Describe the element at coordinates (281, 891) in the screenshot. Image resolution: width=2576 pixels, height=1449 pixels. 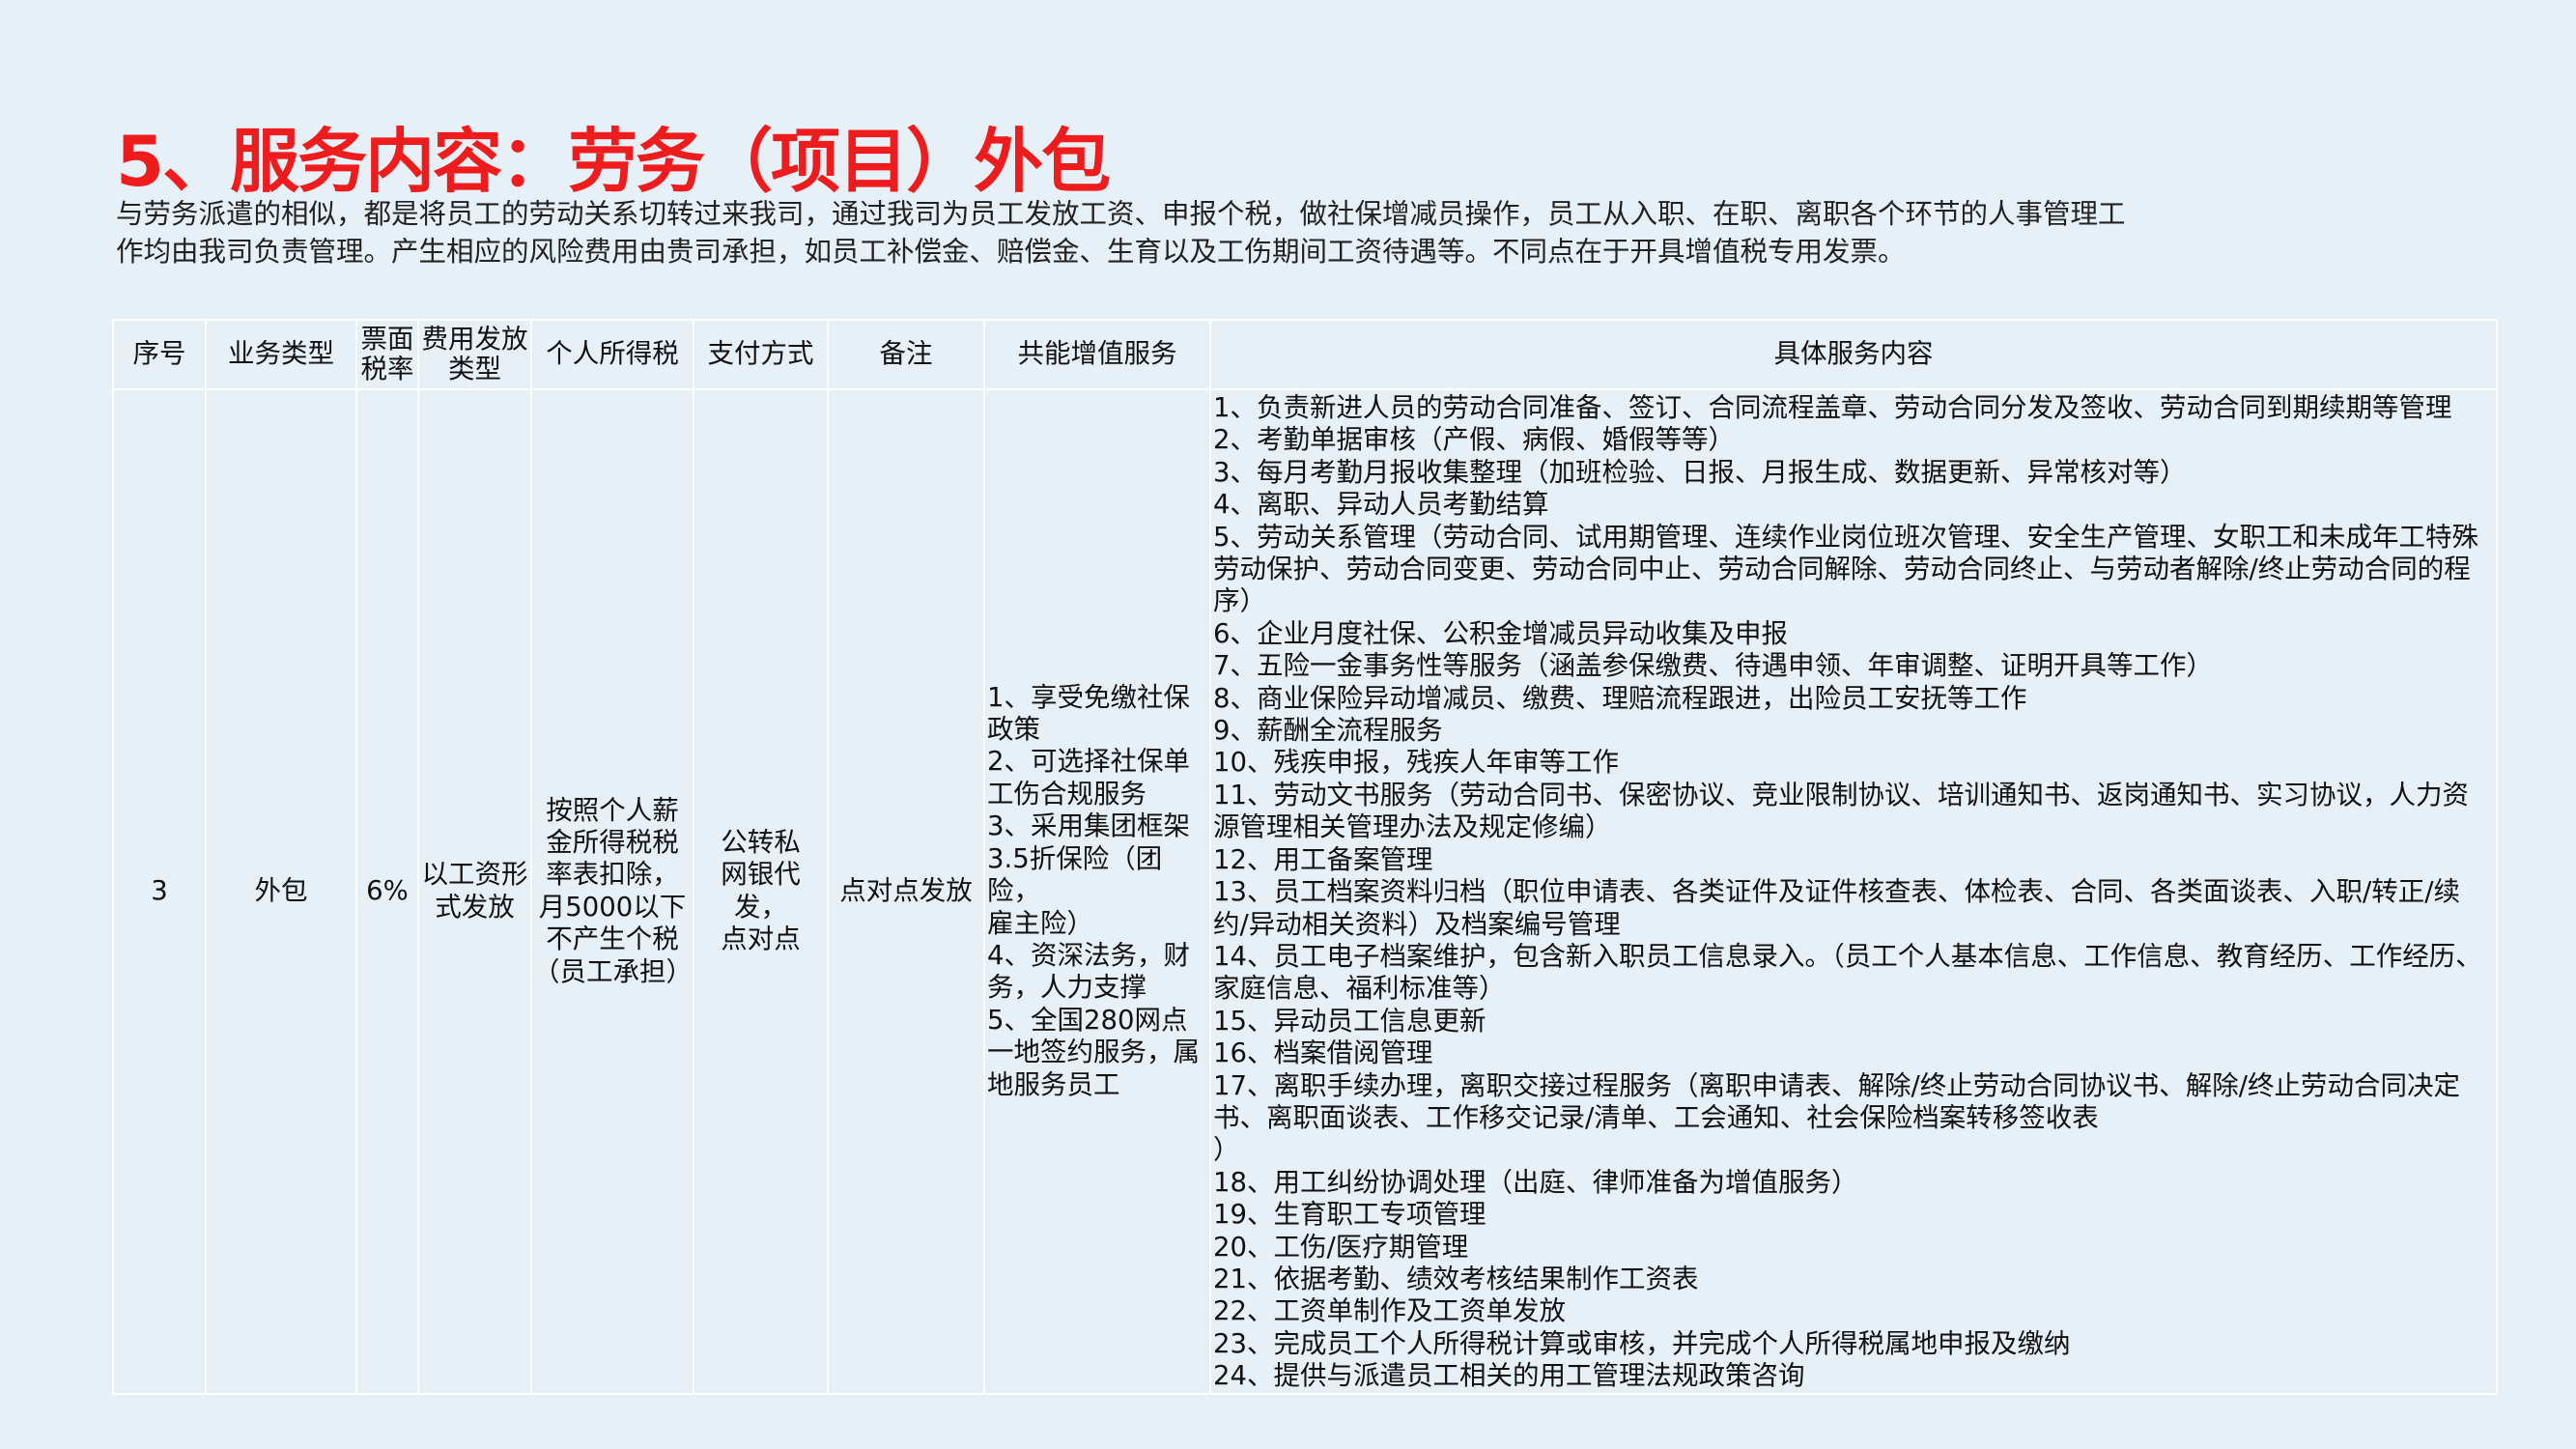
I see `cell-business-type: 外包` at that location.